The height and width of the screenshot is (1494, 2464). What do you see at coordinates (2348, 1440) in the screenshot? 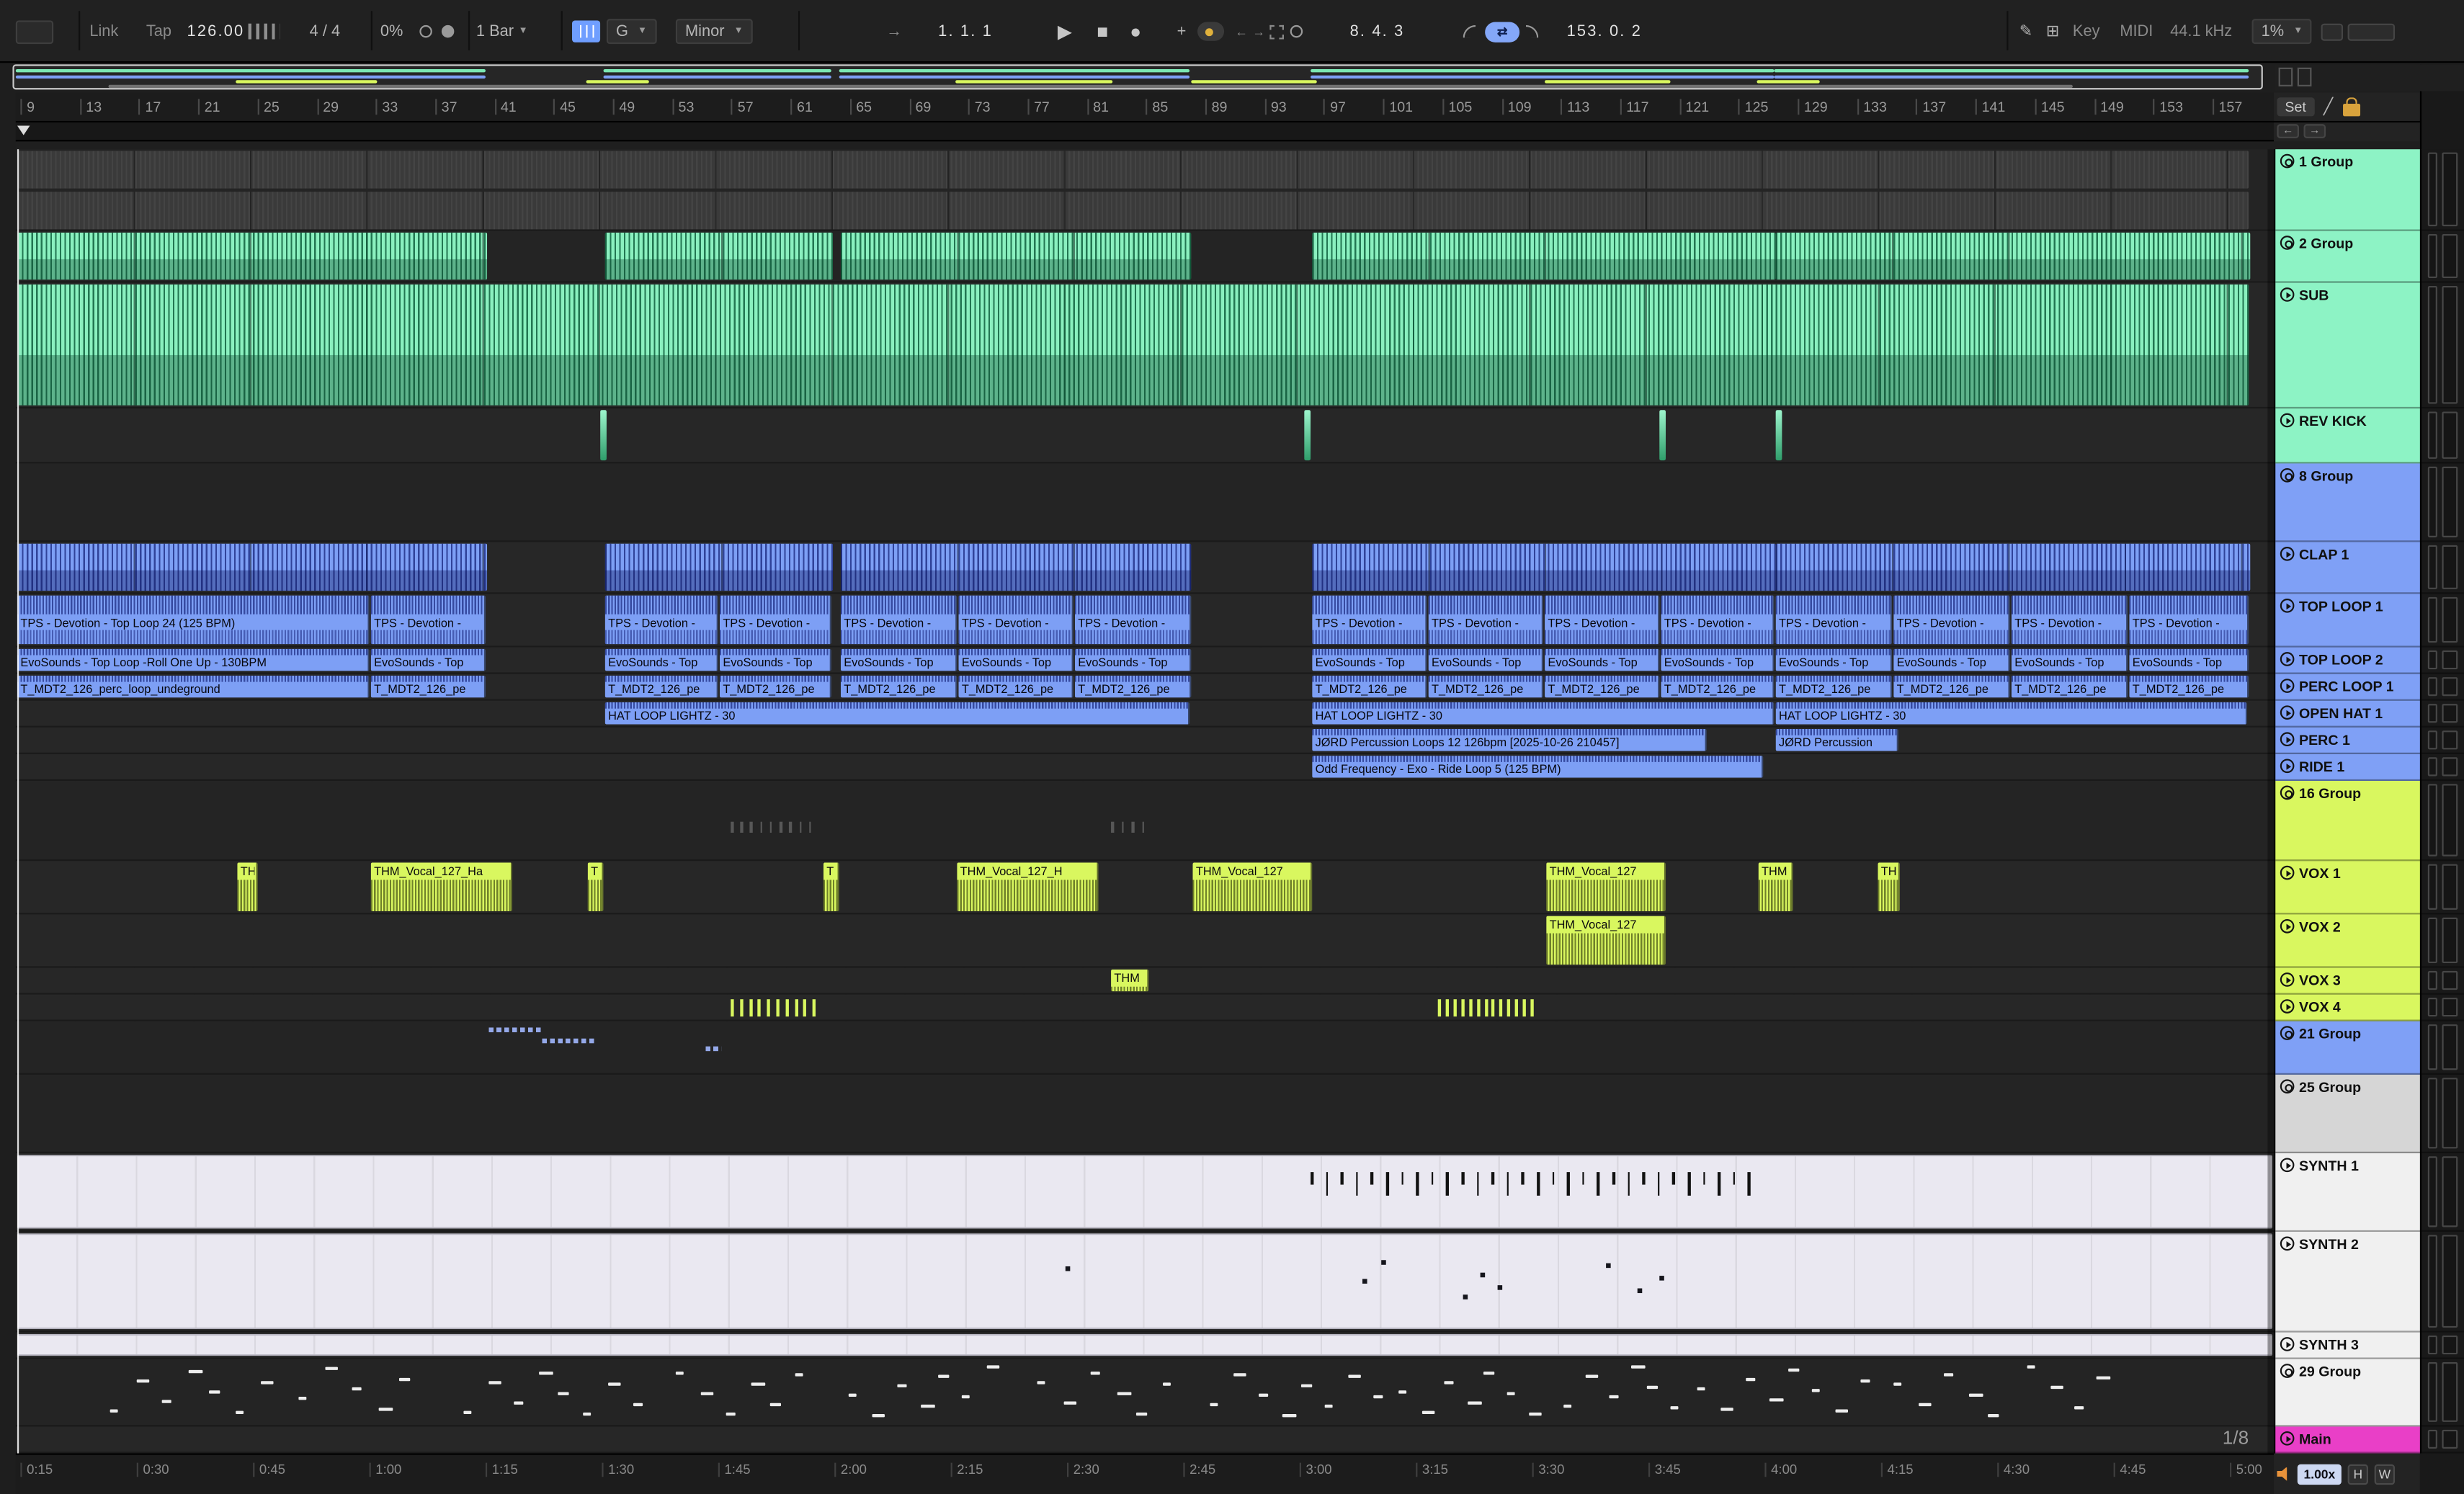
I see `track-header-main: Main` at bounding box center [2348, 1440].